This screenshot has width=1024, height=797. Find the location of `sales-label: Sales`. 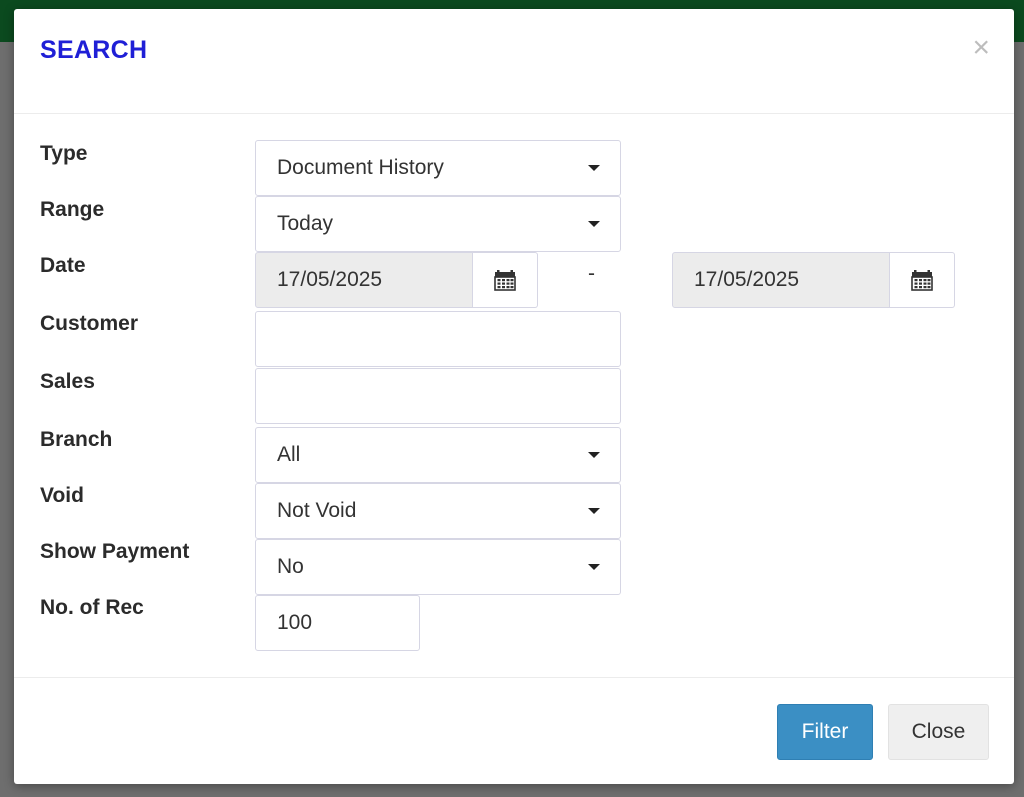

sales-label: Sales is located at coordinates (67, 381).